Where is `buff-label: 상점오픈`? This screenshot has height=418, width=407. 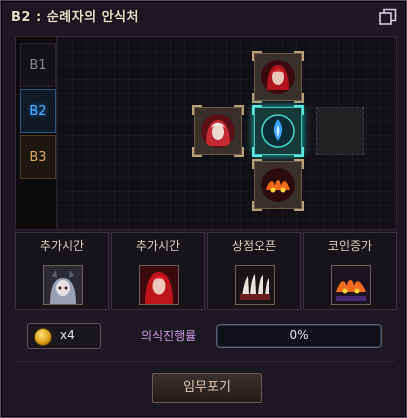 buff-label: 상점오픈 is located at coordinates (254, 246).